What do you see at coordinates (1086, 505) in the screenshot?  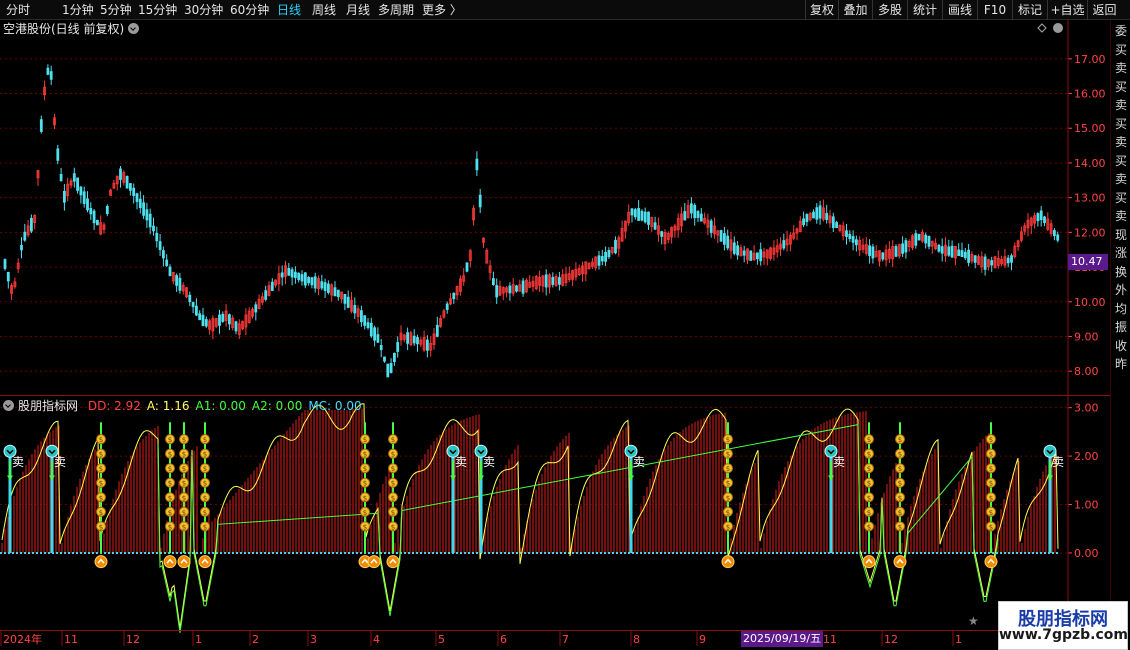 I see `indicator-axis-label: 1.00` at bounding box center [1086, 505].